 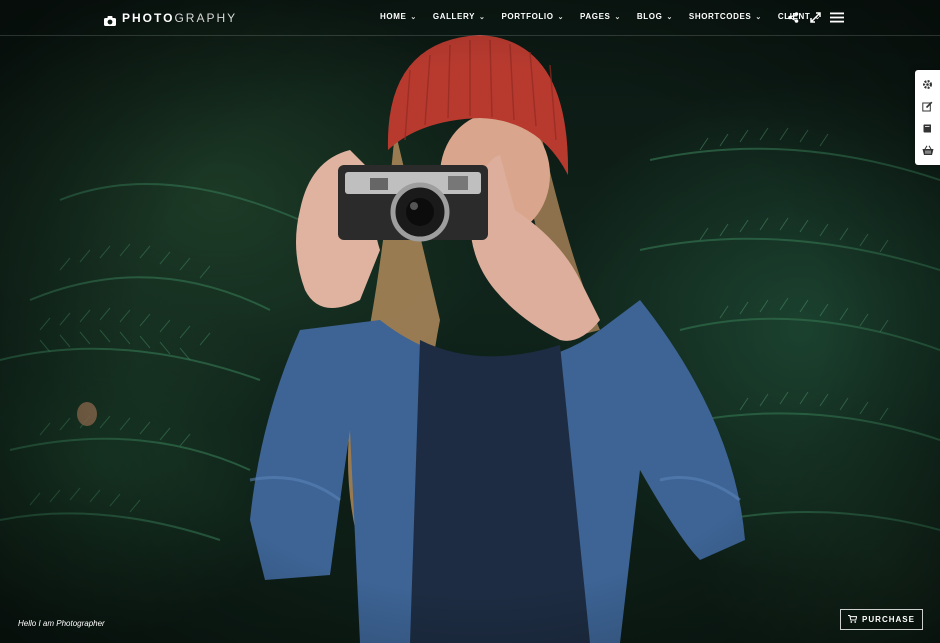 What do you see at coordinates (532, 16) in the screenshot?
I see `nav-item-portfolio: PORTFOLIO ⌄` at bounding box center [532, 16].